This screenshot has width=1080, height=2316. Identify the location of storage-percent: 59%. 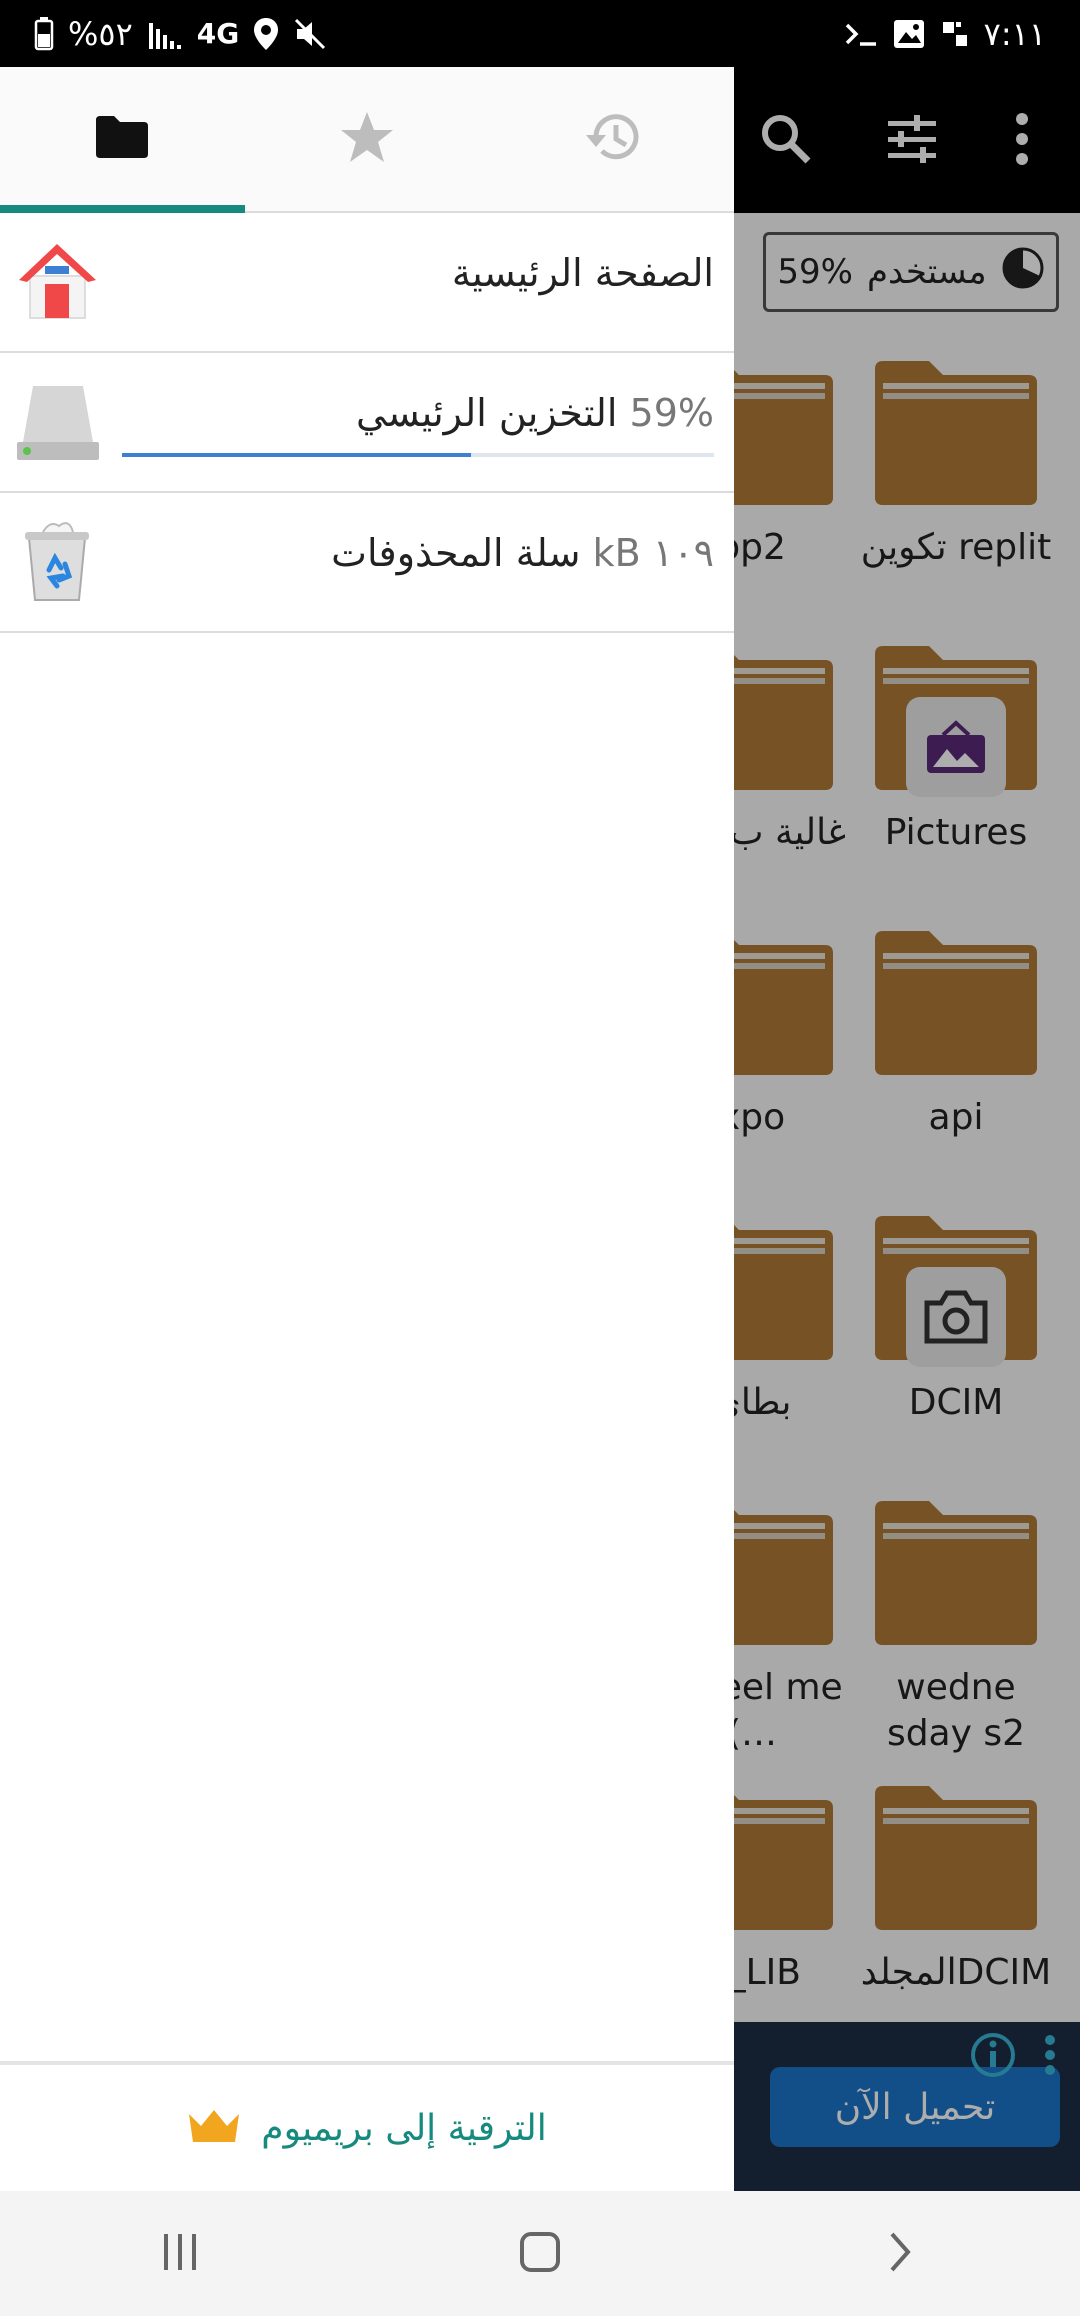
(671, 413).